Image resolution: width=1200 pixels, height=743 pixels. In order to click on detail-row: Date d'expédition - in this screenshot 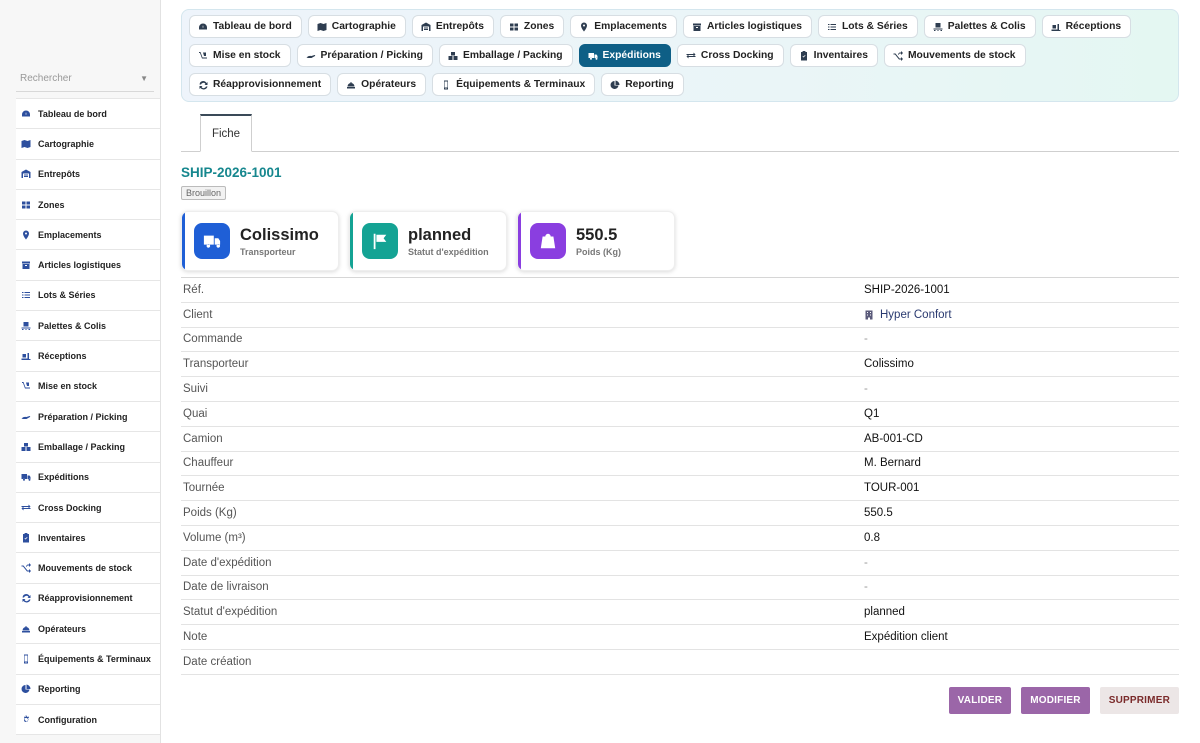, I will do `click(680, 563)`.